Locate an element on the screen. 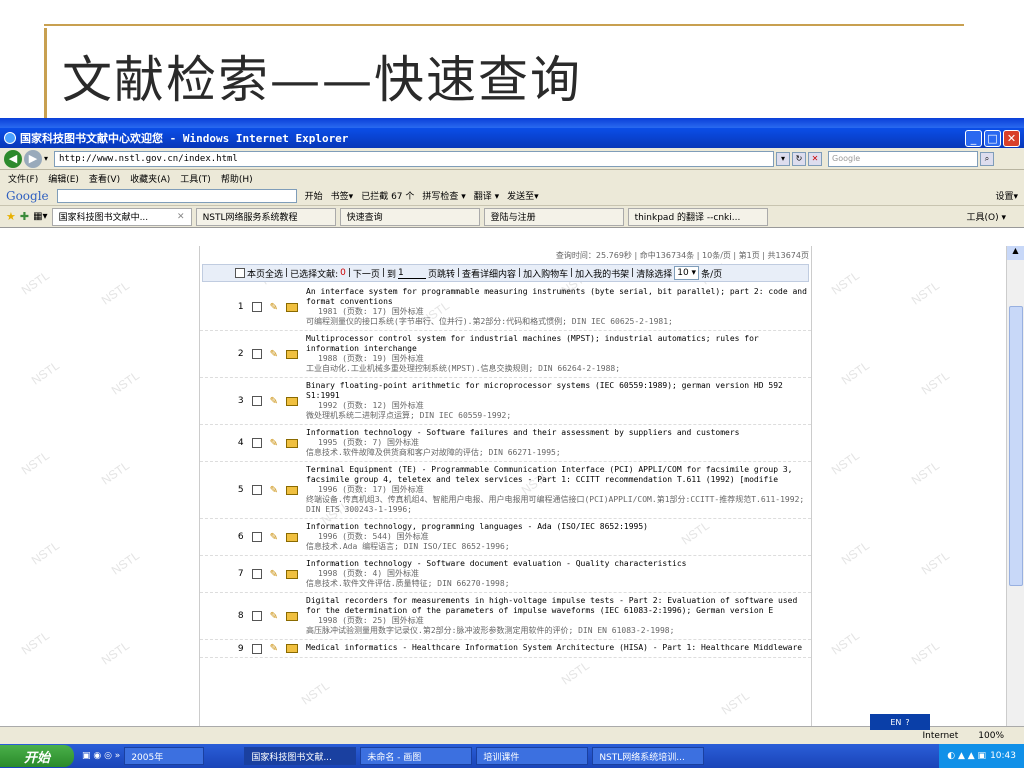 The height and width of the screenshot is (768, 1024). add-favorite-icon: ✚ is located at coordinates (24, 216).